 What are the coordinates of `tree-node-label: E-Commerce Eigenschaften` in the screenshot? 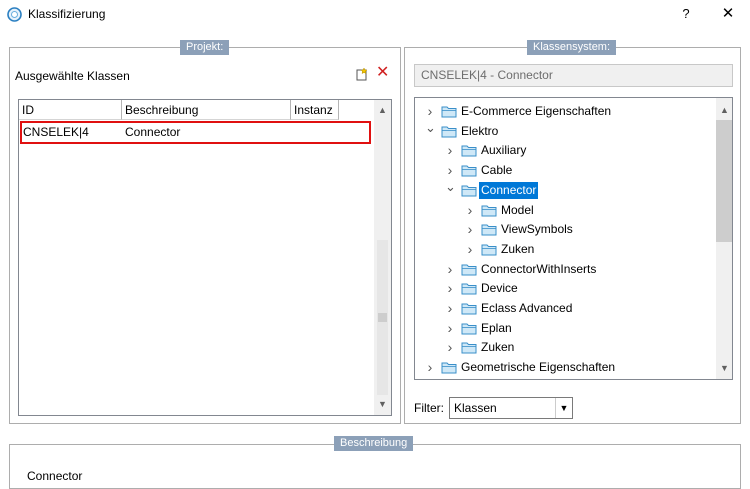 It's located at (536, 111).